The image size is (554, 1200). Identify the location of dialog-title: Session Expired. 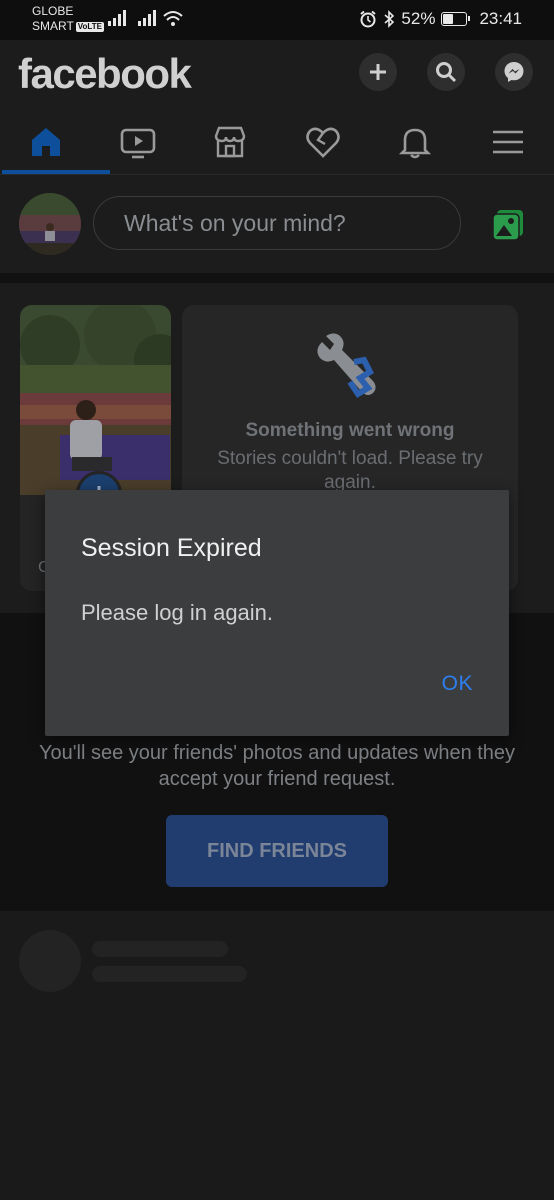
(171, 548).